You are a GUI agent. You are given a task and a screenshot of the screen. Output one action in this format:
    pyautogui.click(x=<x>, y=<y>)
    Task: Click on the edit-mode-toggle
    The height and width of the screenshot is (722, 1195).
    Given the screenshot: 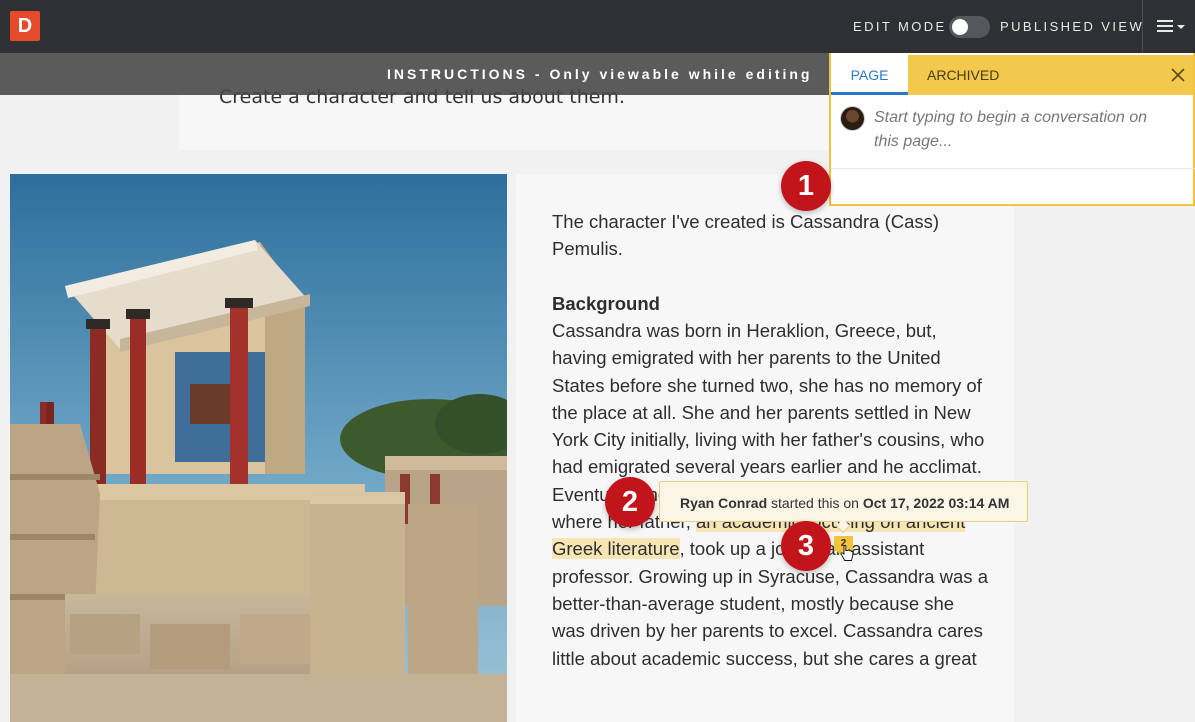 What is the action you would take?
    pyautogui.click(x=969, y=27)
    